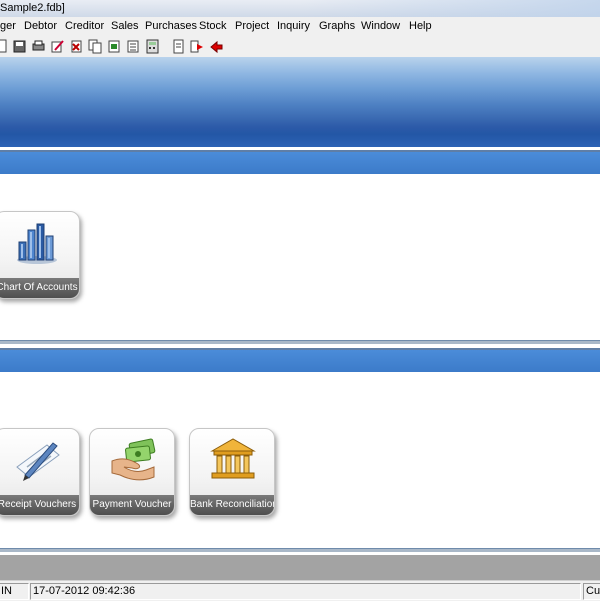 The width and height of the screenshot is (600, 601). Describe the element at coordinates (380, 26) in the screenshot. I see `menu-window: Window` at that location.